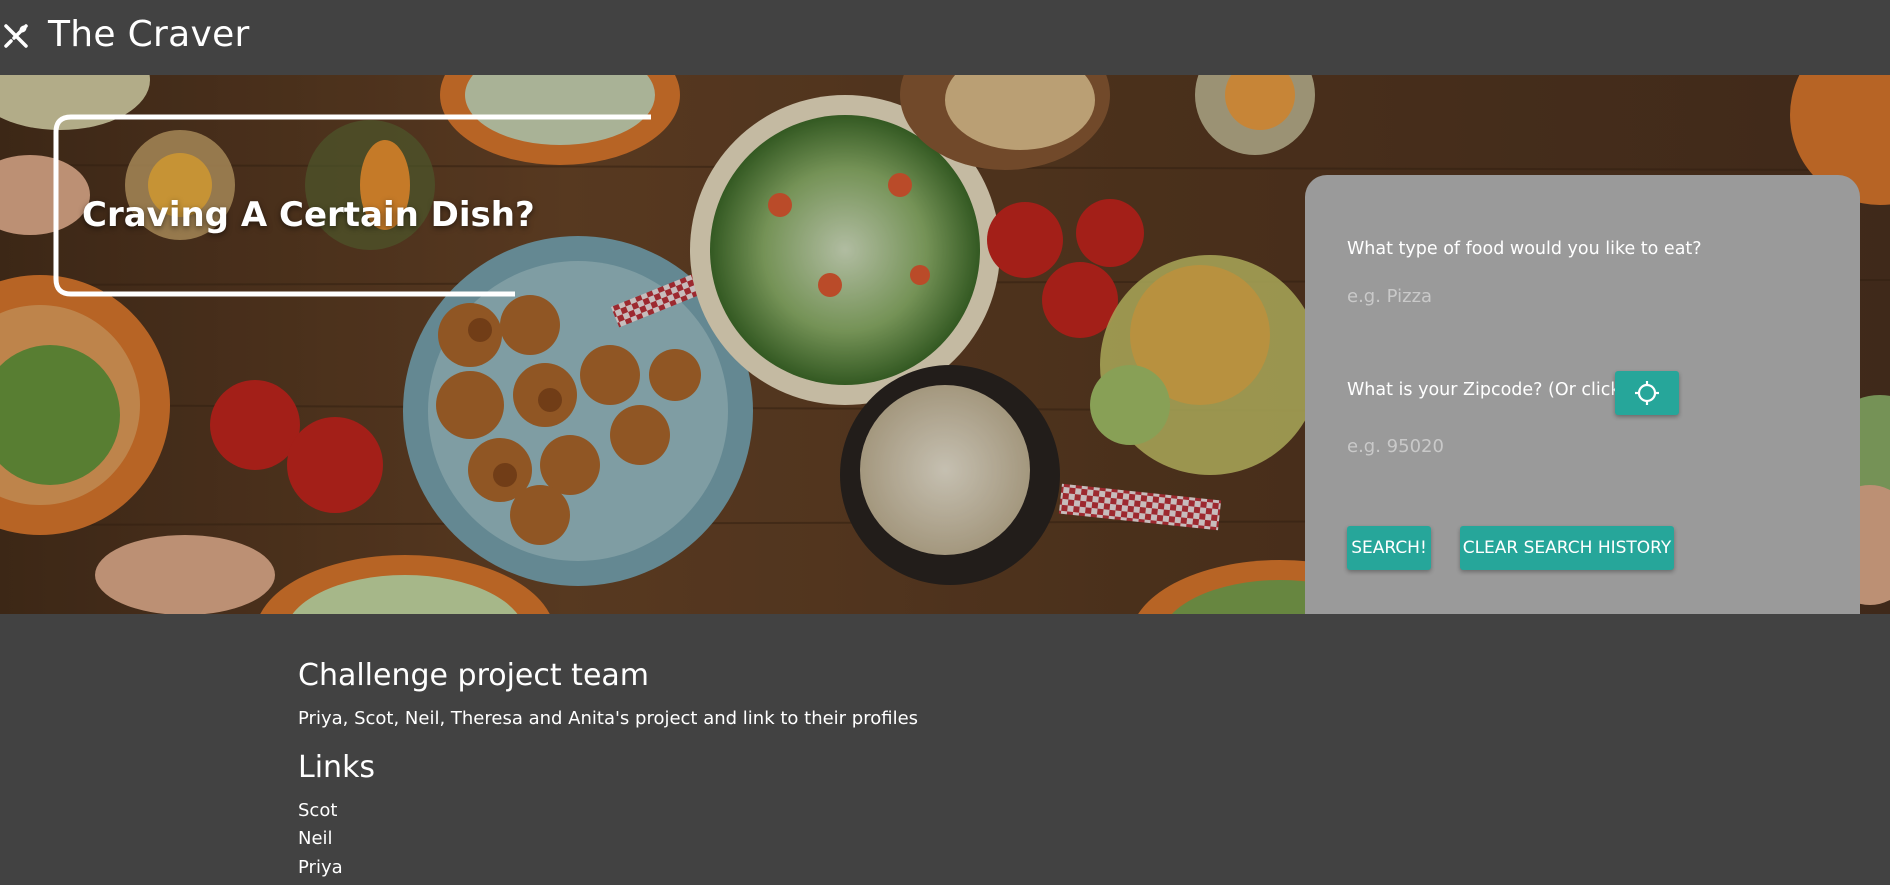 The height and width of the screenshot is (885, 1890). I want to click on team-heading: Challenge project team, so click(474, 675).